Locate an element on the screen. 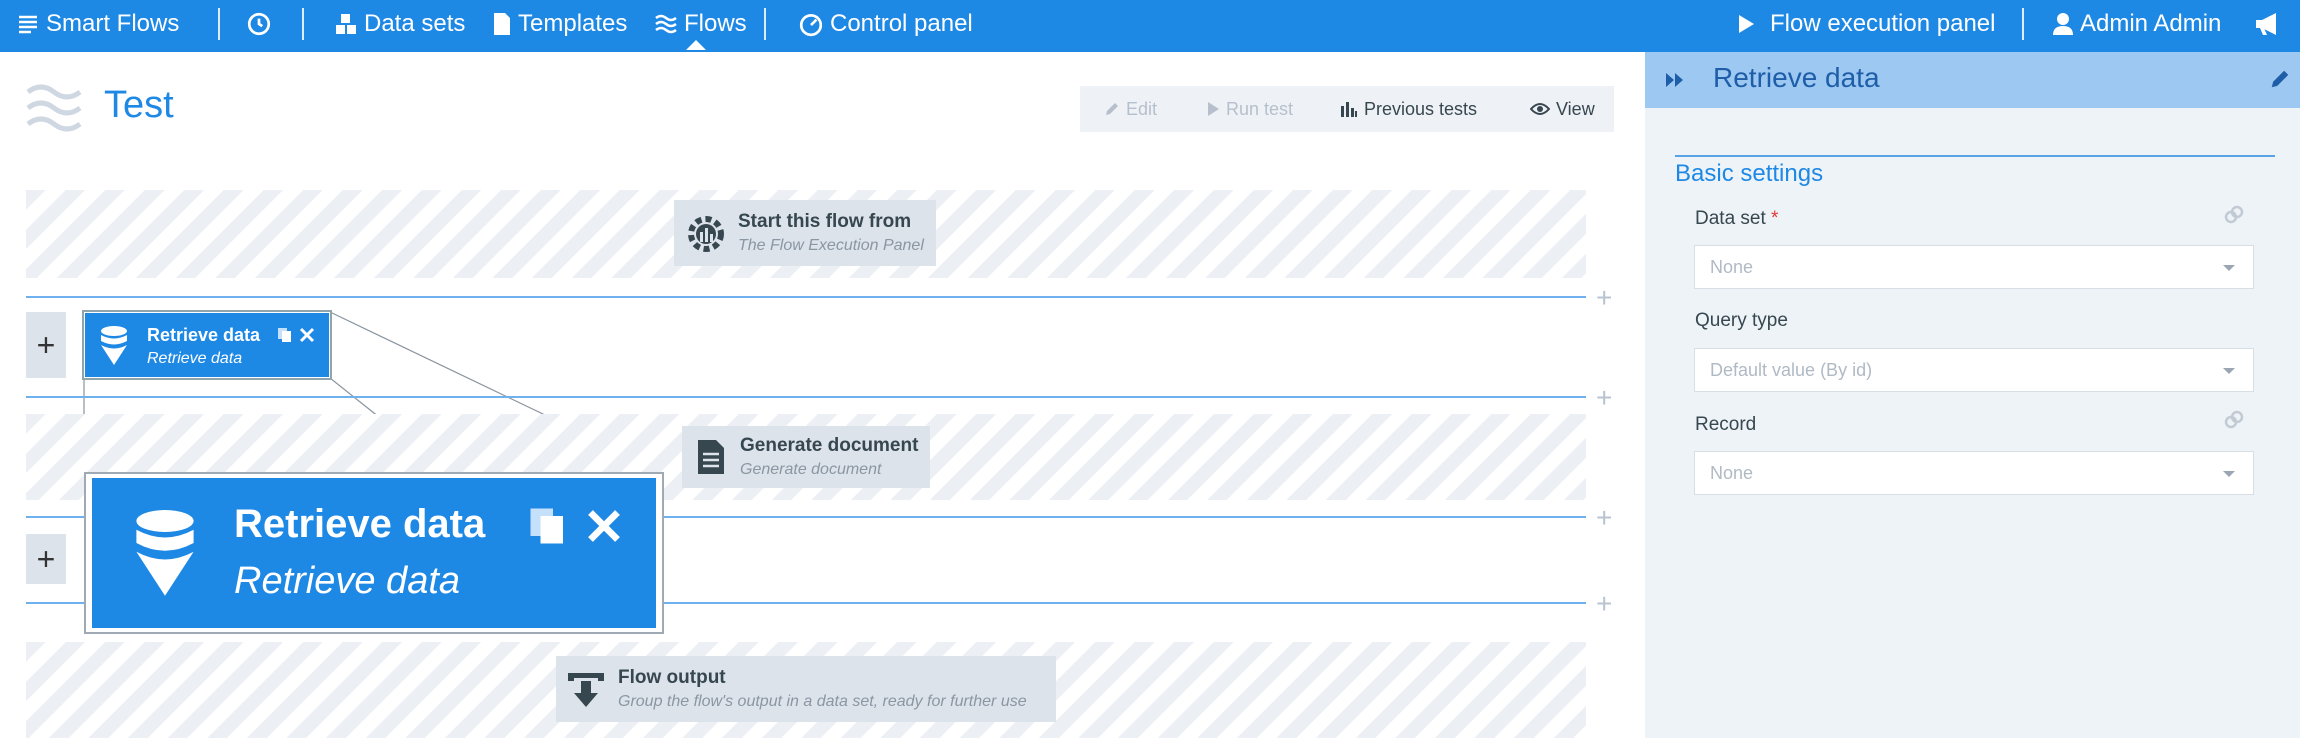  dataset-label-text: Data set is located at coordinates (1730, 218).